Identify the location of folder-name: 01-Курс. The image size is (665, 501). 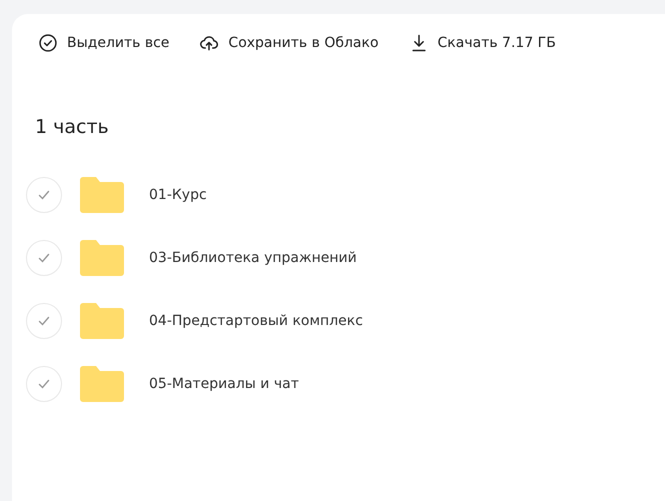
(178, 194).